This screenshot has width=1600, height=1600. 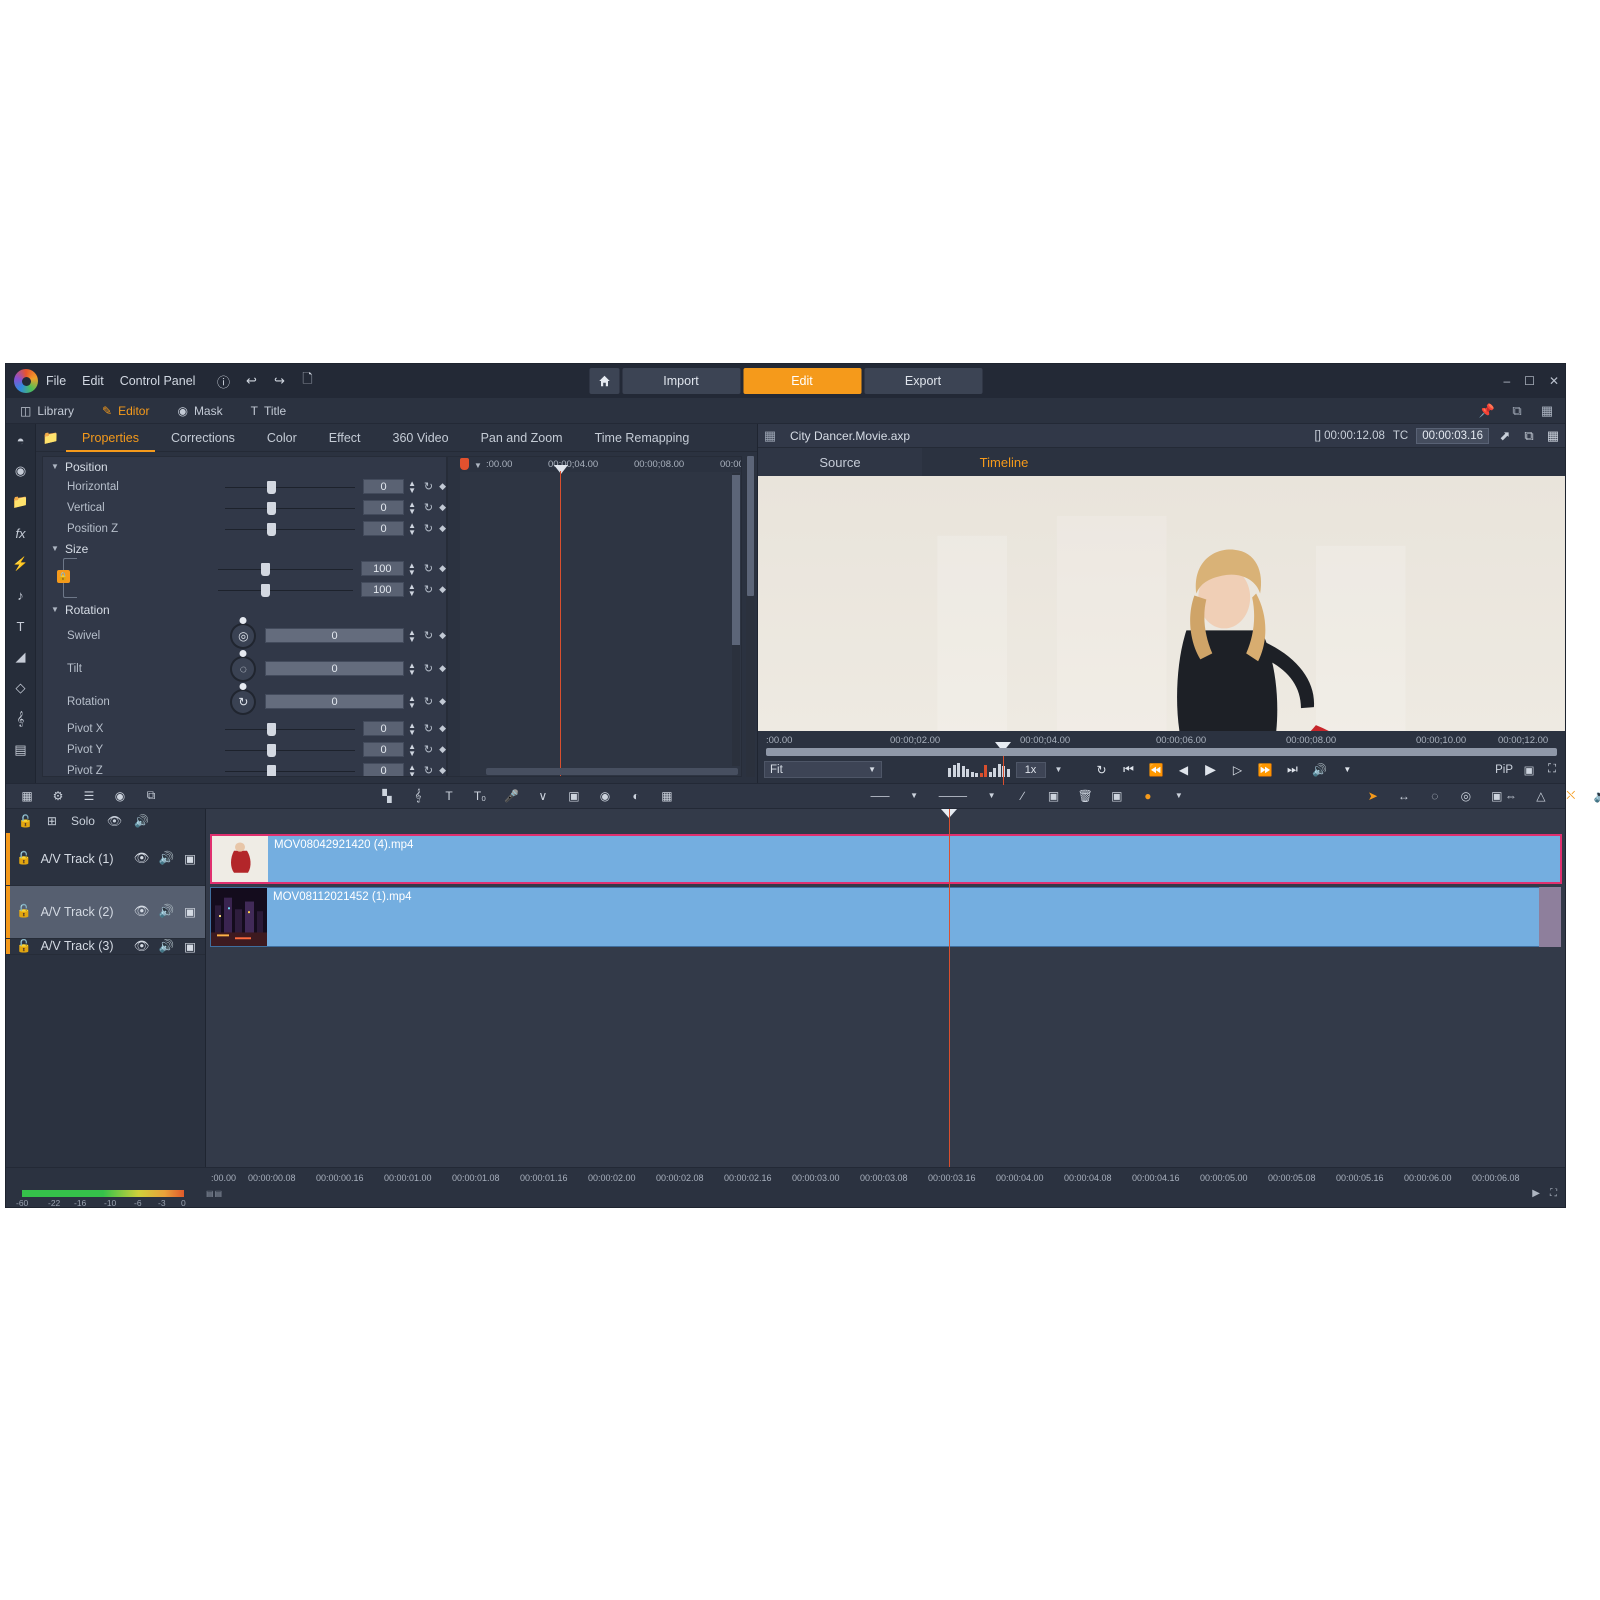 What do you see at coordinates (21, 502) in the screenshot?
I see `folder-icon: 📁` at bounding box center [21, 502].